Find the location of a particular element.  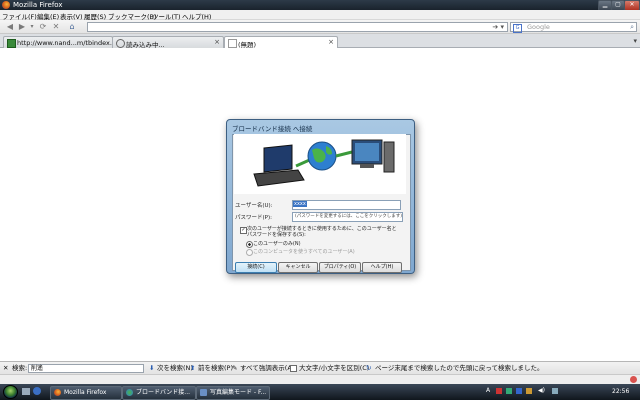

loading-icon is located at coordinates (120, 43).